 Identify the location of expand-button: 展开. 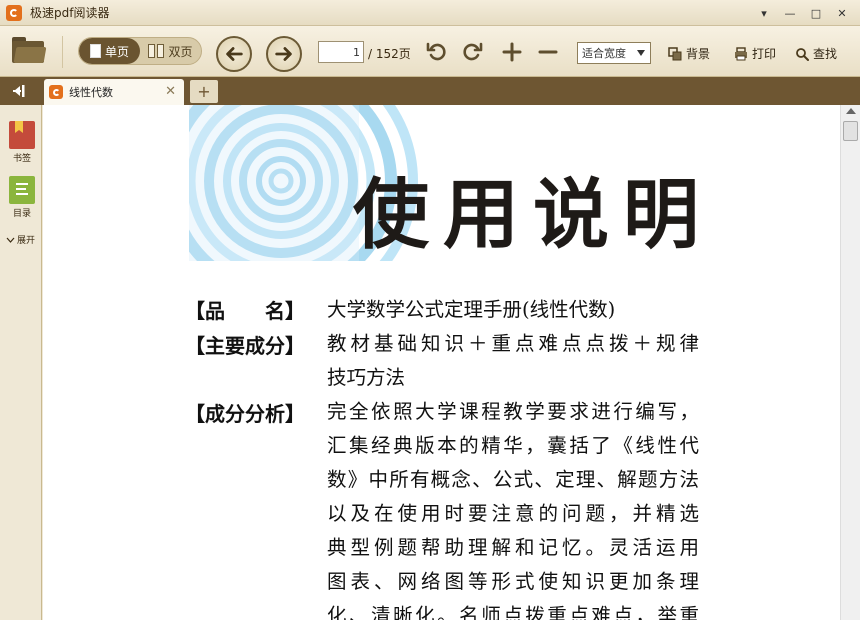
(20, 239).